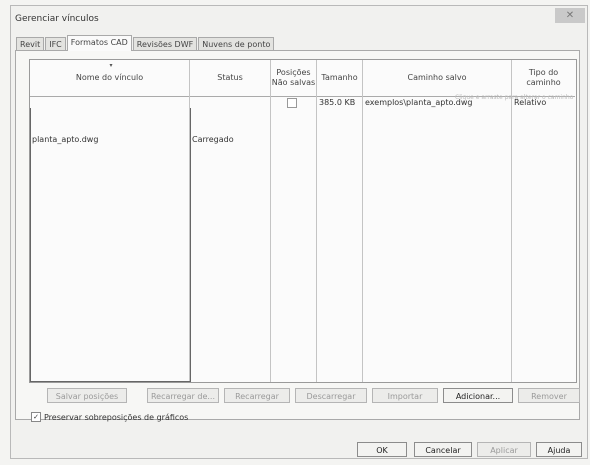  I want to click on import-button: Importar, so click(405, 395).